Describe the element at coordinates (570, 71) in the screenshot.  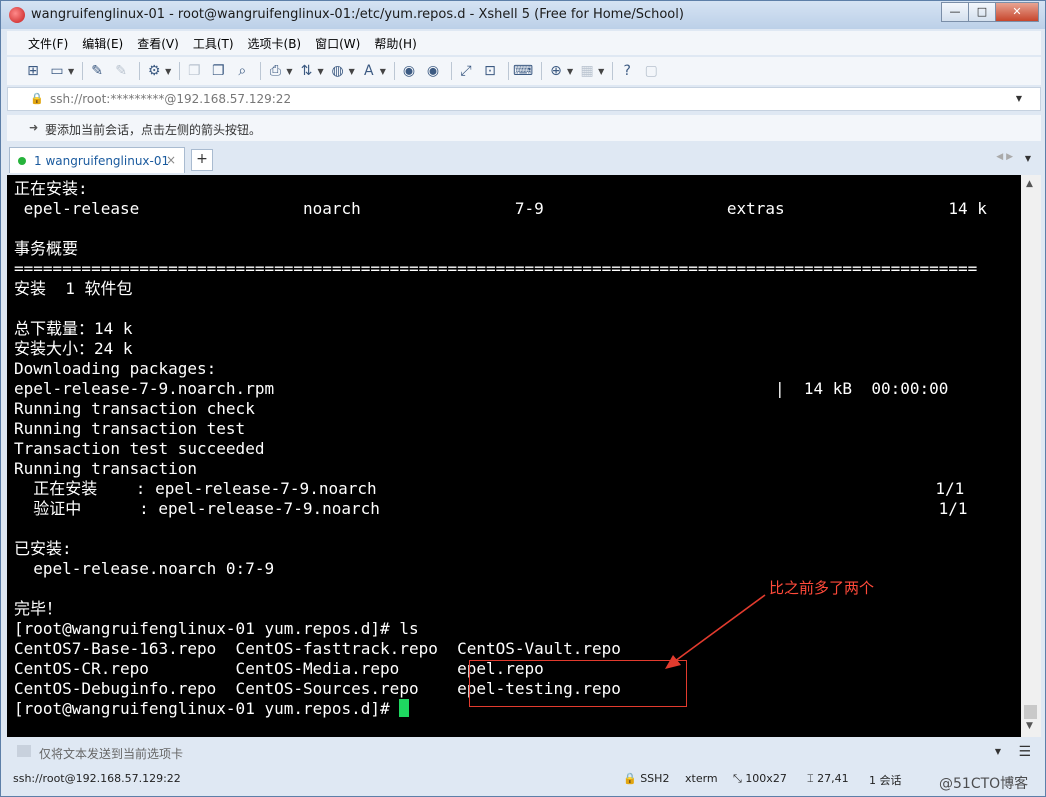
I see `new-tab-caret-icon: ▼` at that location.